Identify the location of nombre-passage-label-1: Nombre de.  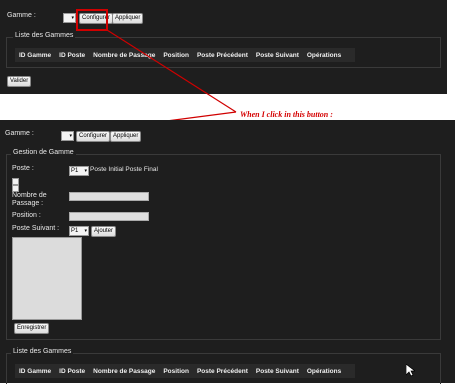
(29, 195).